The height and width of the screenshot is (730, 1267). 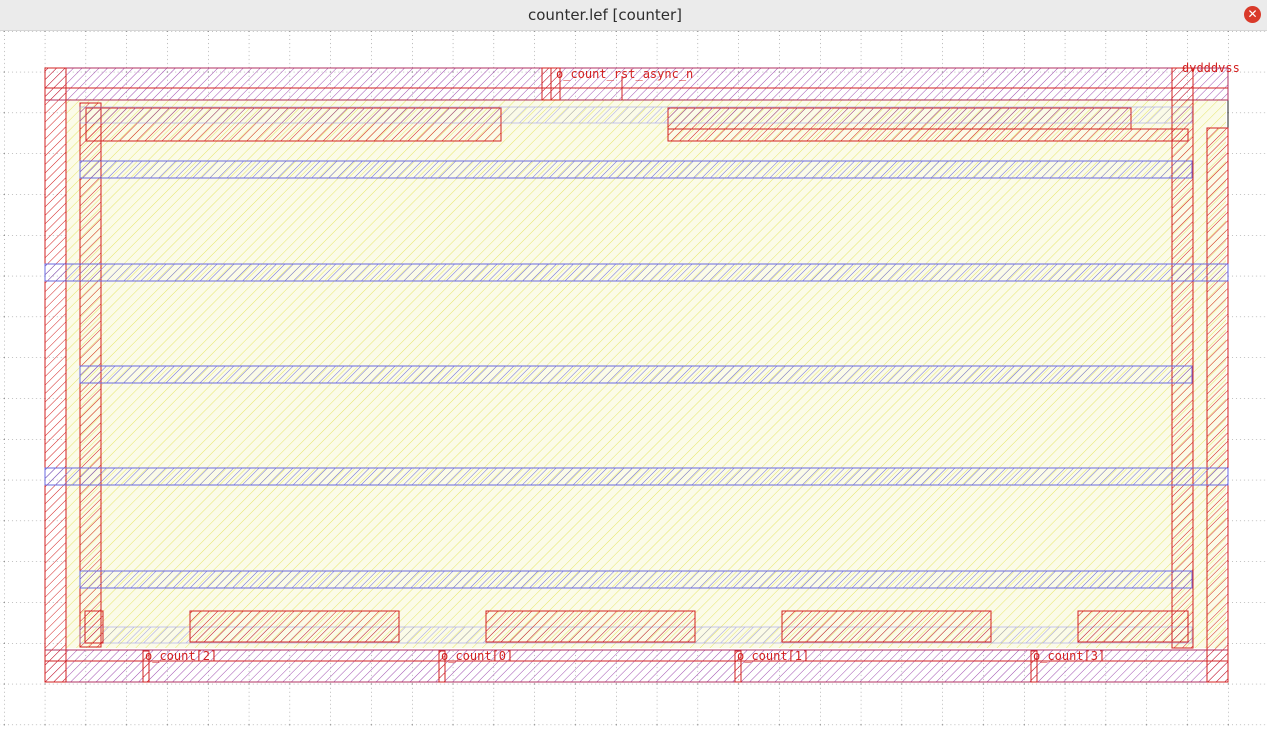 What do you see at coordinates (181, 656) in the screenshot?
I see `bottom-pin-label-0: o_count[2]` at bounding box center [181, 656].